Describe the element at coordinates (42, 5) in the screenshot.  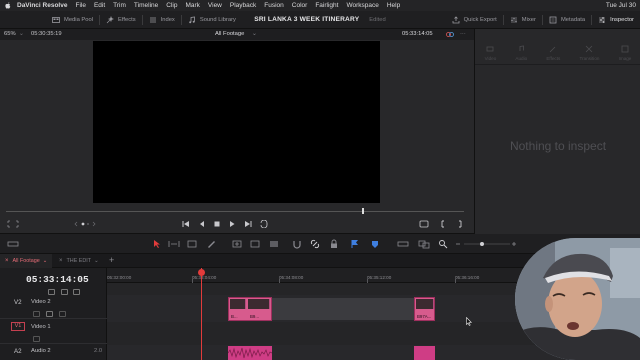
I see `app-menu: DaVinci Resolve` at that location.